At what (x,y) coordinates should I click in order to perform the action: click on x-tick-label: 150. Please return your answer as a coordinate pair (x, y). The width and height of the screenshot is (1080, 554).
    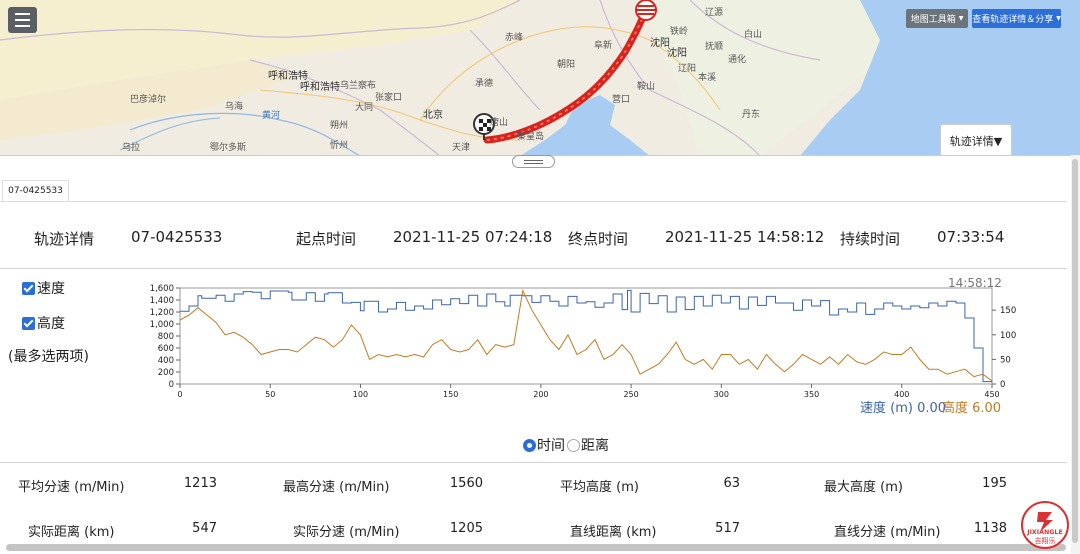
    Looking at the image, I should click on (450, 394).